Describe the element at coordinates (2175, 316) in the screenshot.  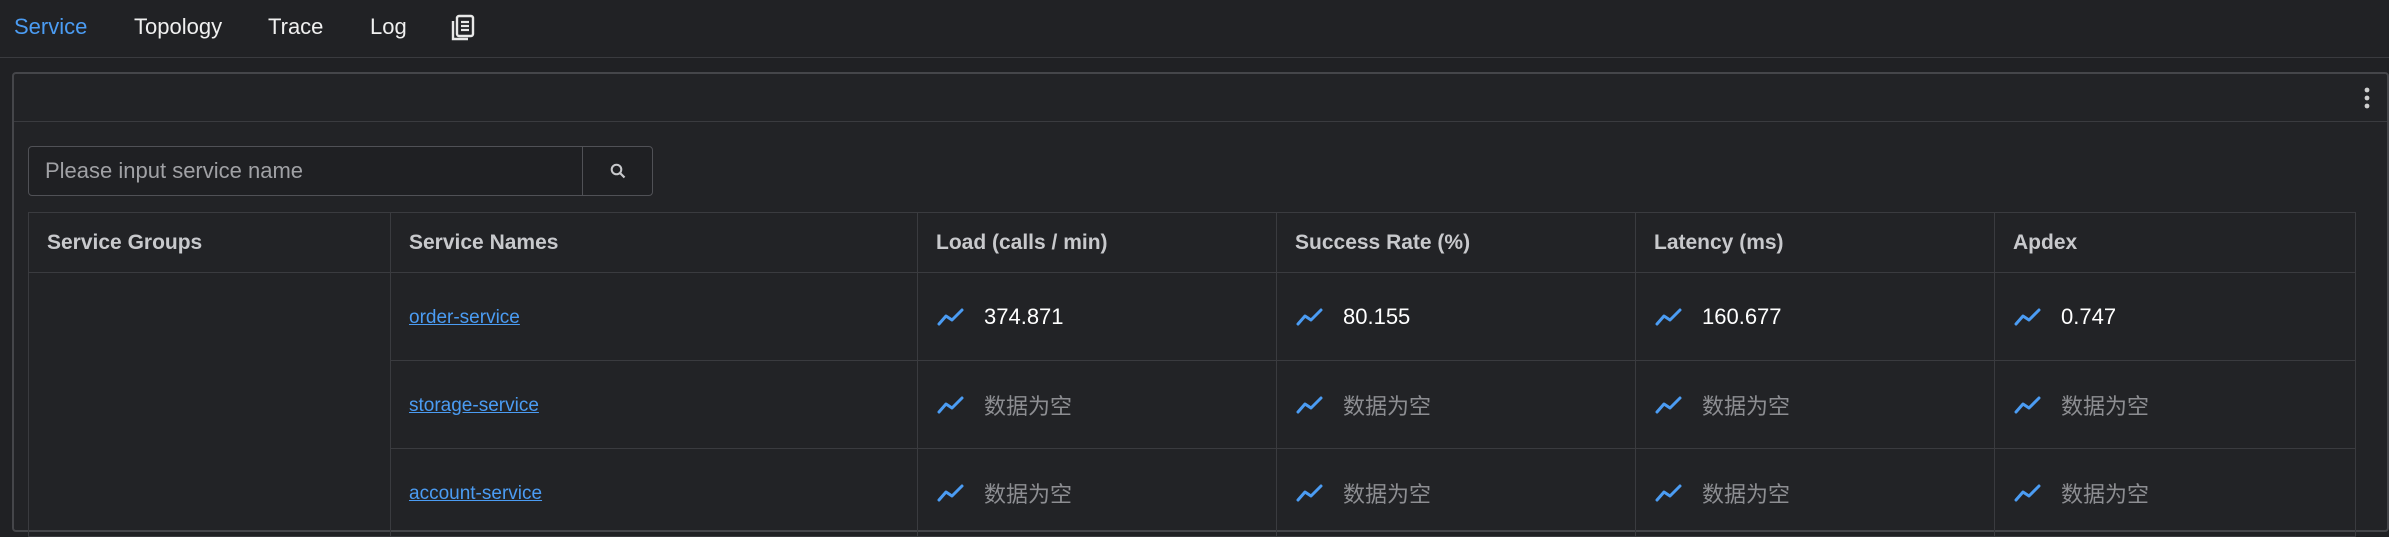
I see `apdex-cell: 0.747` at that location.